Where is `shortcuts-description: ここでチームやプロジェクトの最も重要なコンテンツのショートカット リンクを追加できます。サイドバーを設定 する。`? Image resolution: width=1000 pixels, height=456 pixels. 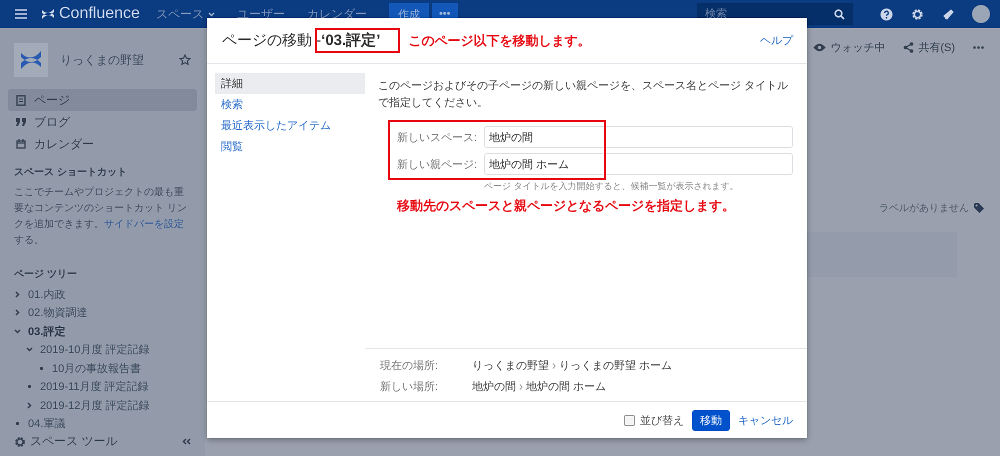
shortcuts-description: ここでチームやプロジェクトの最も重要なコンテンツのショートカット リンクを追加できます。サイドバーを設定 する。 is located at coordinates (101, 217).